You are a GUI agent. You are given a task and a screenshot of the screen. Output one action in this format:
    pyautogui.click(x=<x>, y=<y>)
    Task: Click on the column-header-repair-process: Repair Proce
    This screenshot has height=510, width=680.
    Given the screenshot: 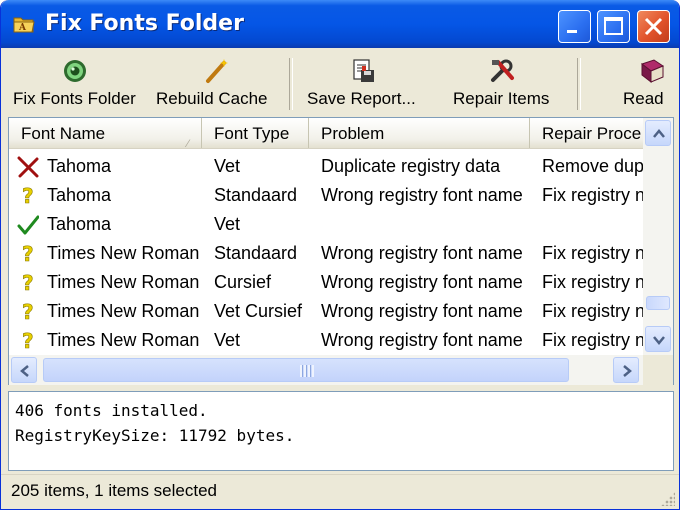 What is the action you would take?
    pyautogui.click(x=586, y=133)
    